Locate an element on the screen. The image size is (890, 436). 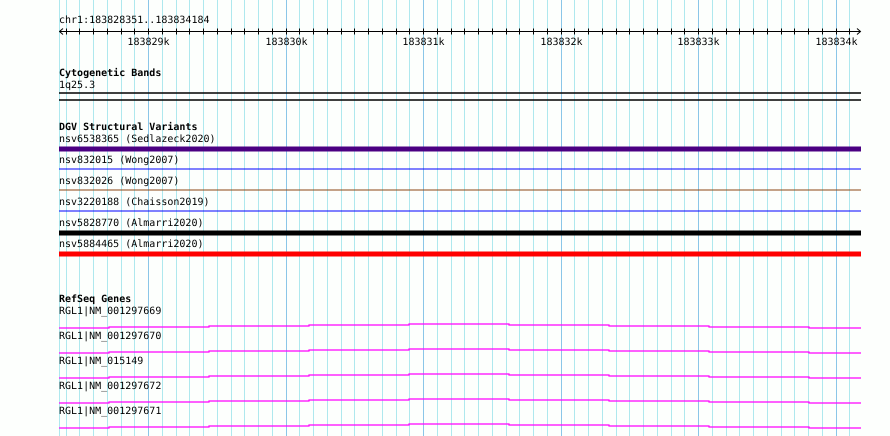
feature-label: RGL1|NM_001297671 is located at coordinates (110, 412).